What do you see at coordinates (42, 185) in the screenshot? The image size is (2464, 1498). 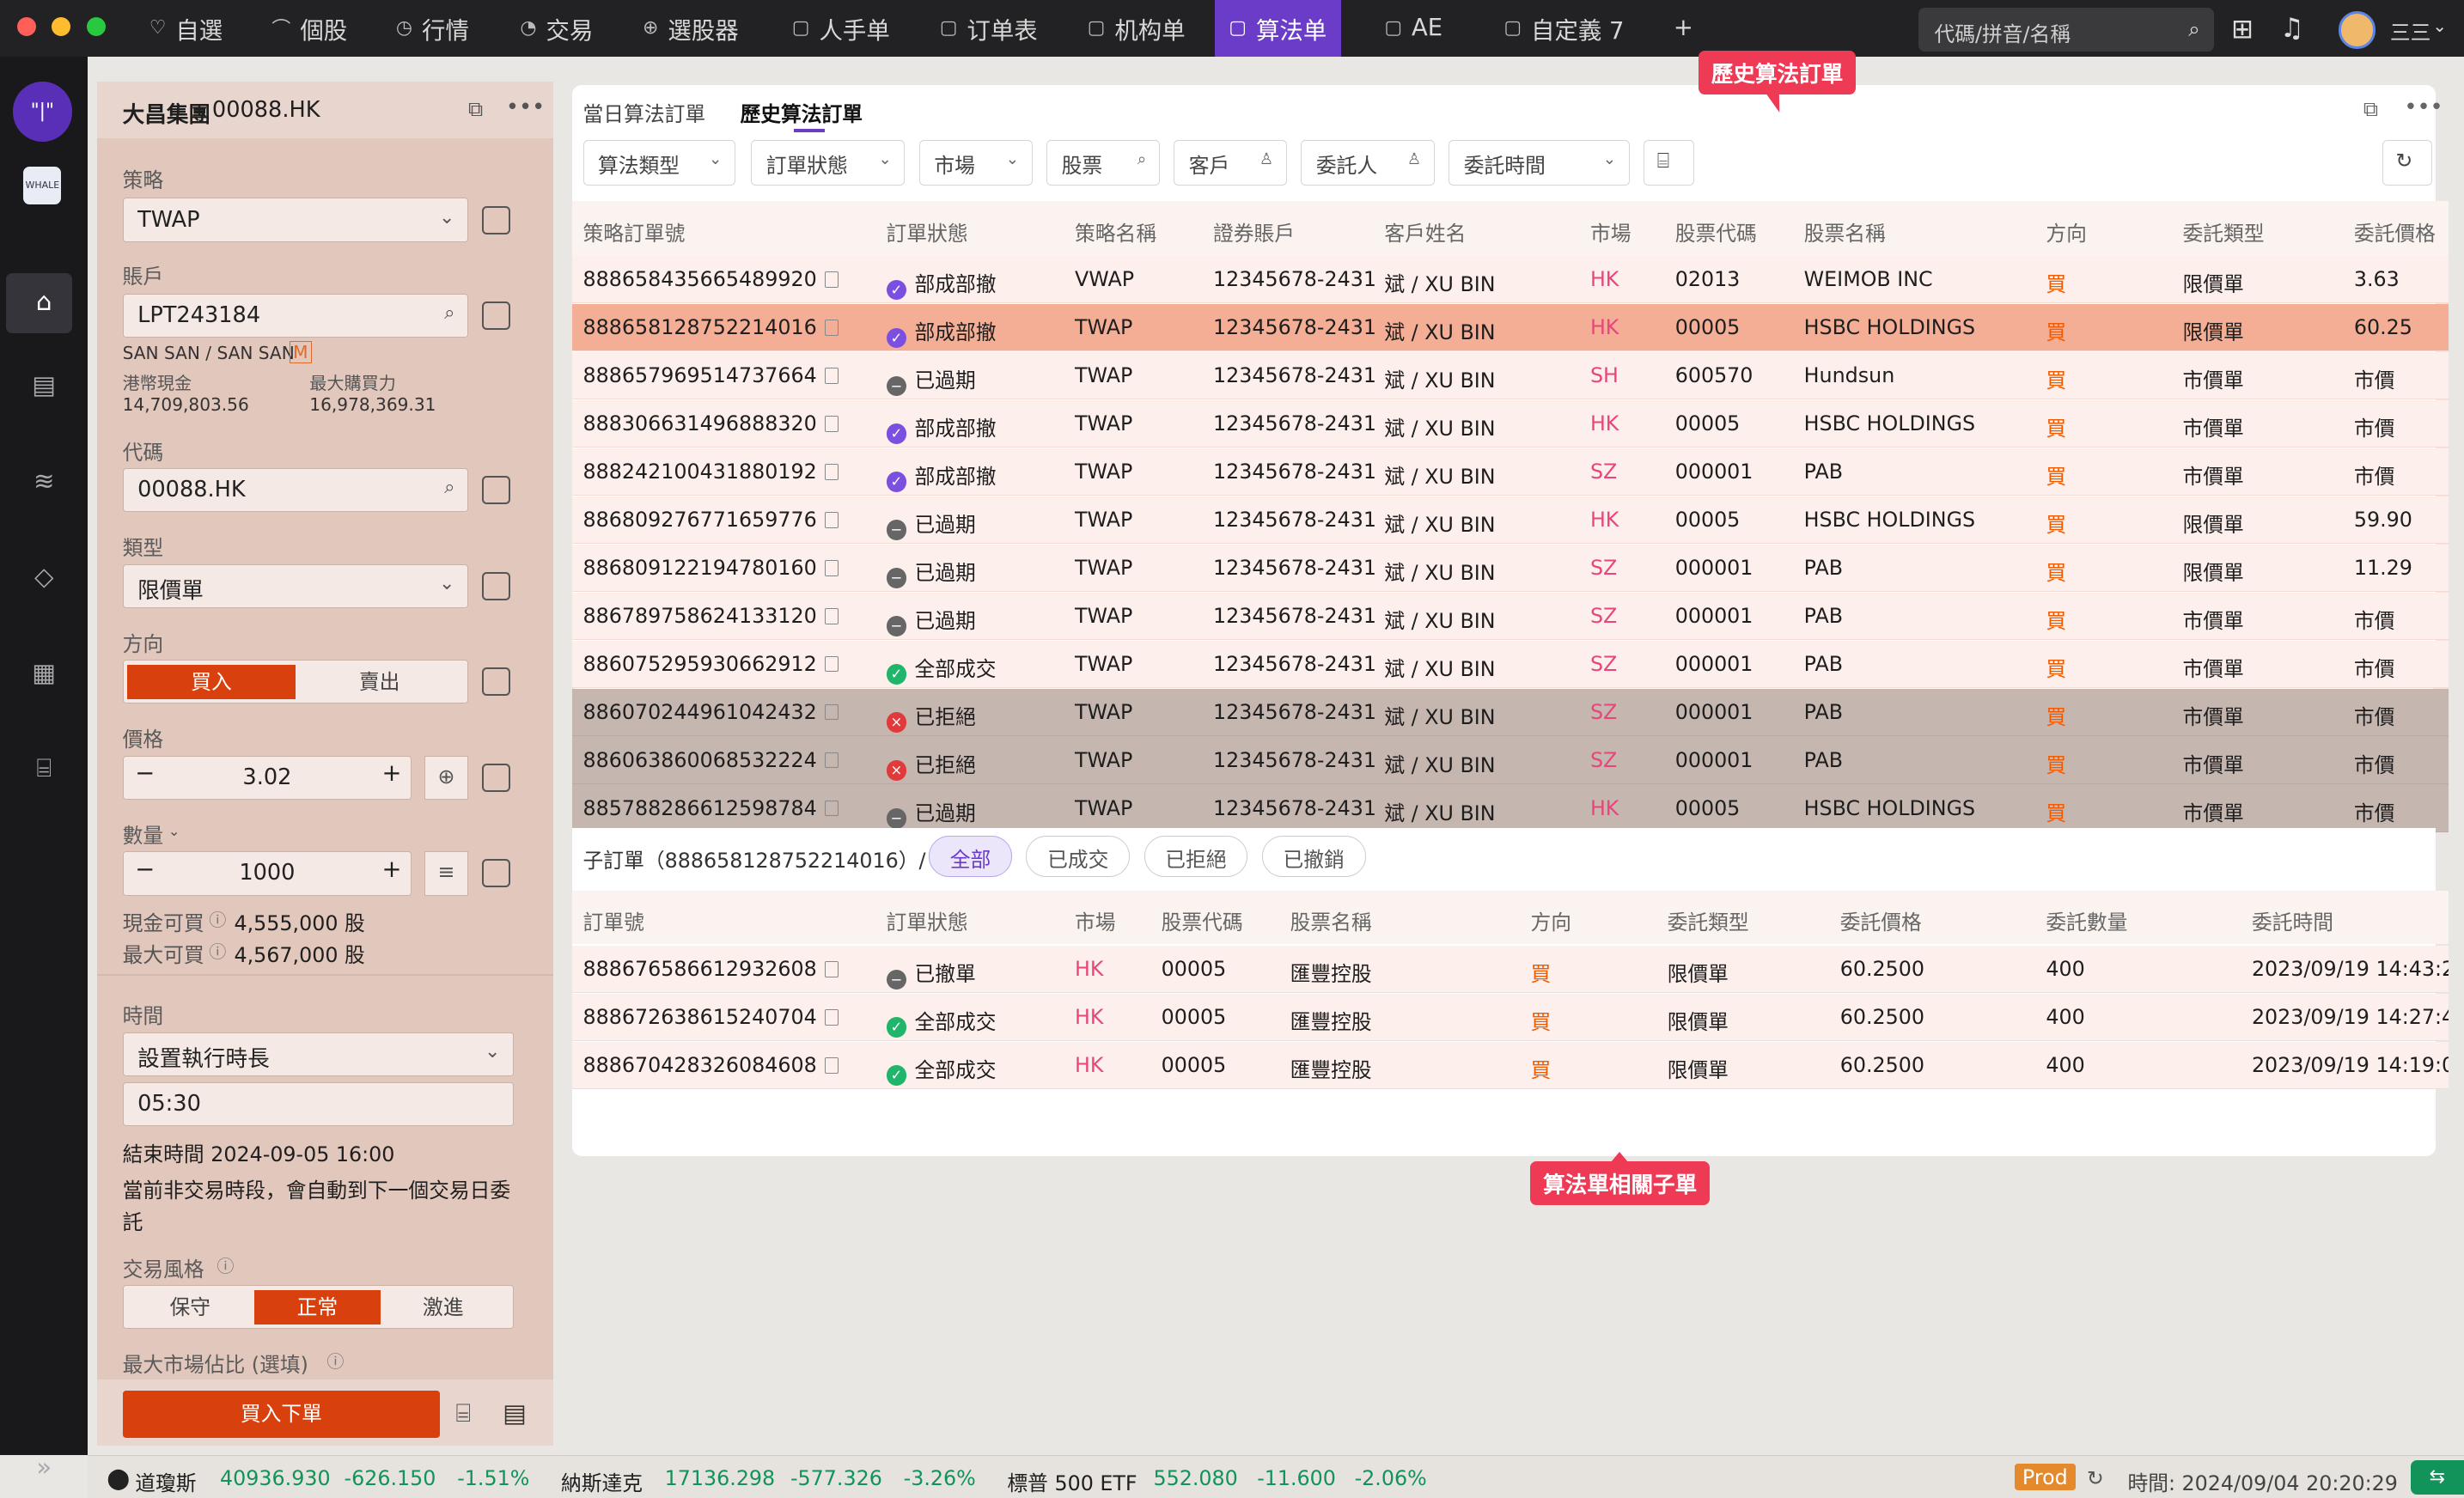 I see `whale-logo: WHALE` at bounding box center [42, 185].